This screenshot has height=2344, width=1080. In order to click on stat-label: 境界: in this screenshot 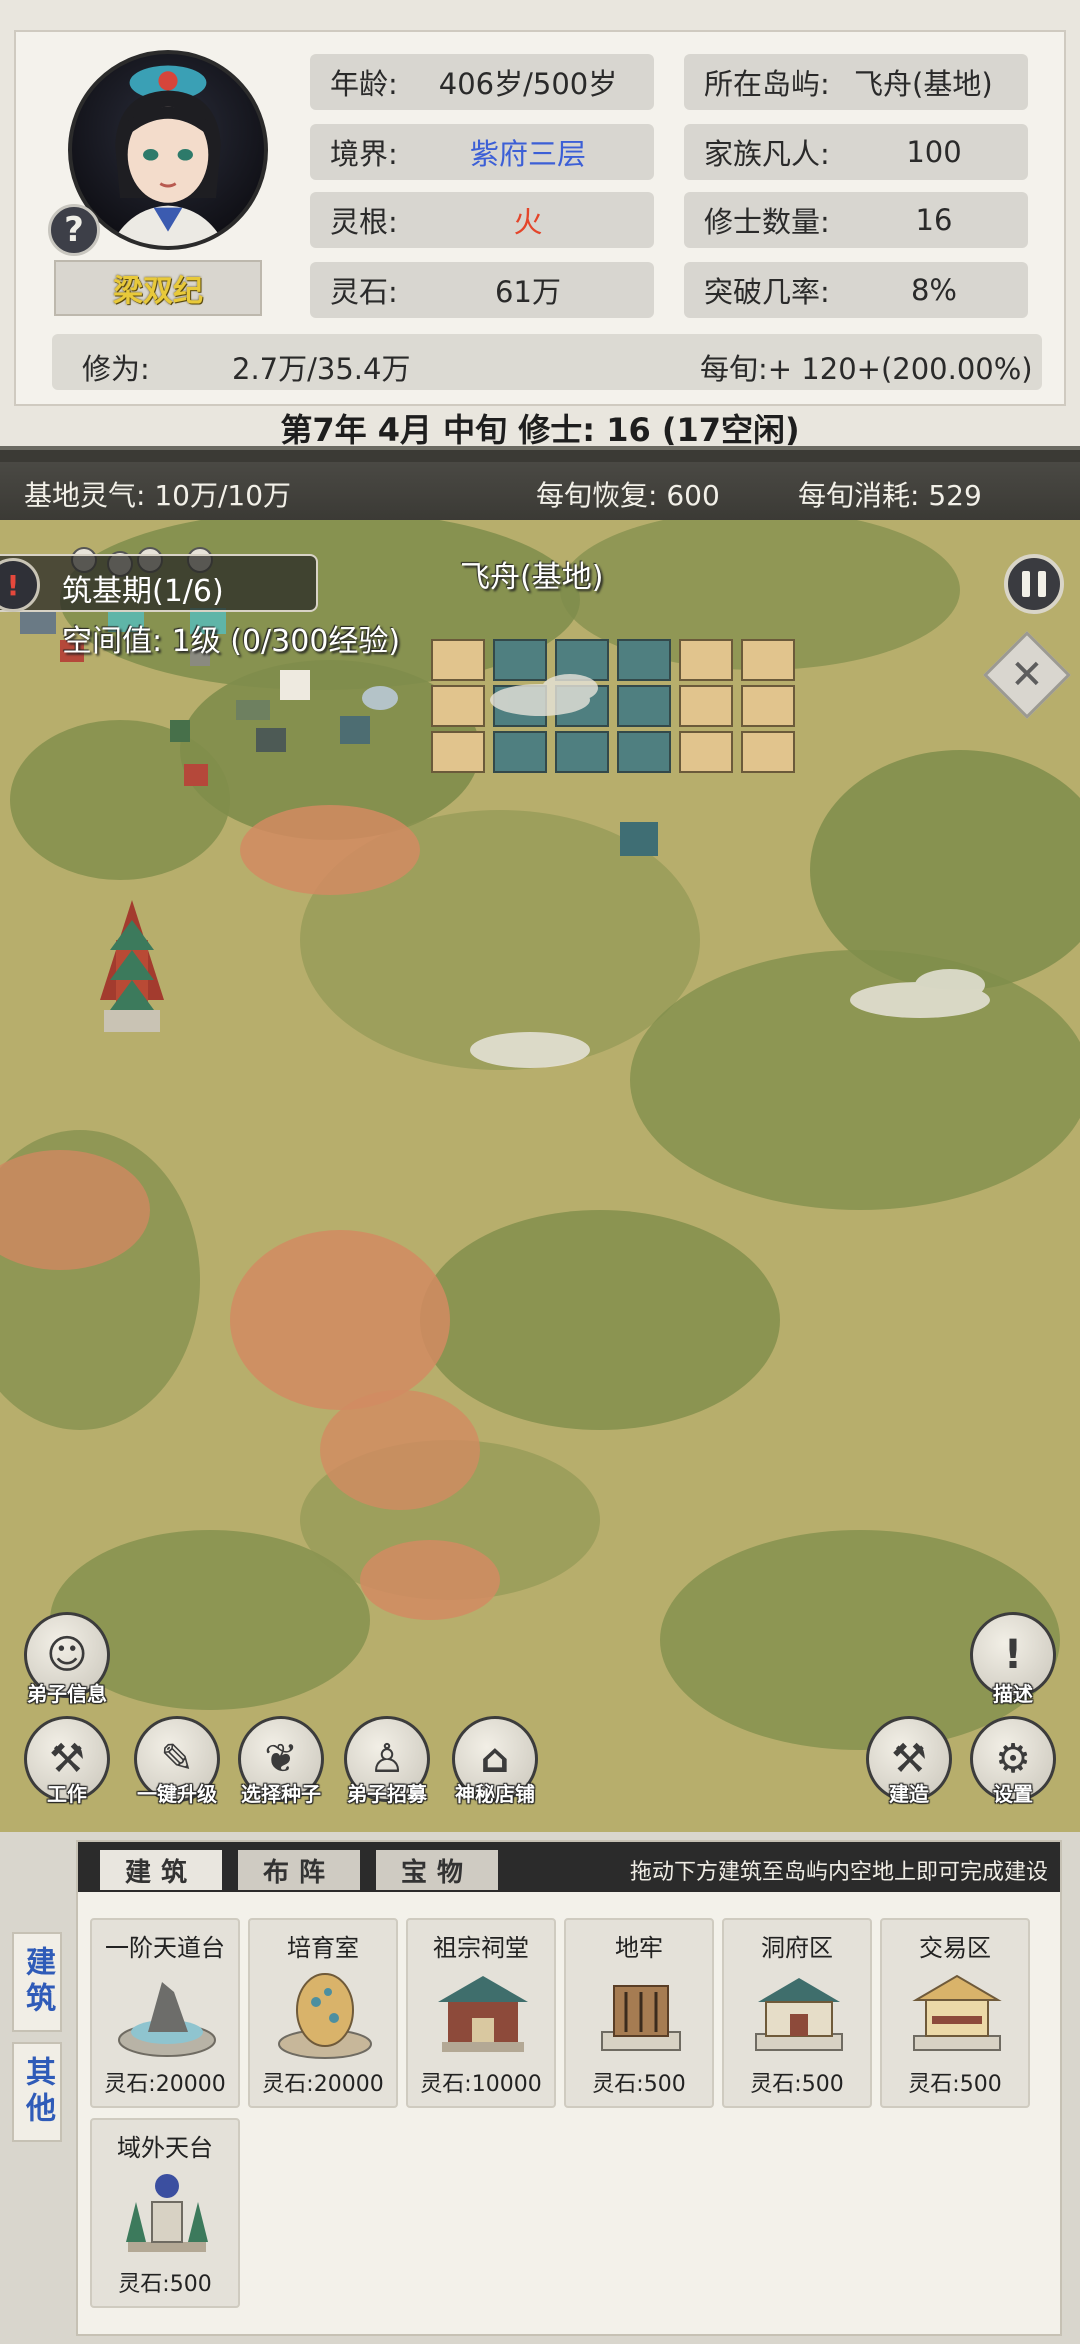, I will do `click(364, 154)`.